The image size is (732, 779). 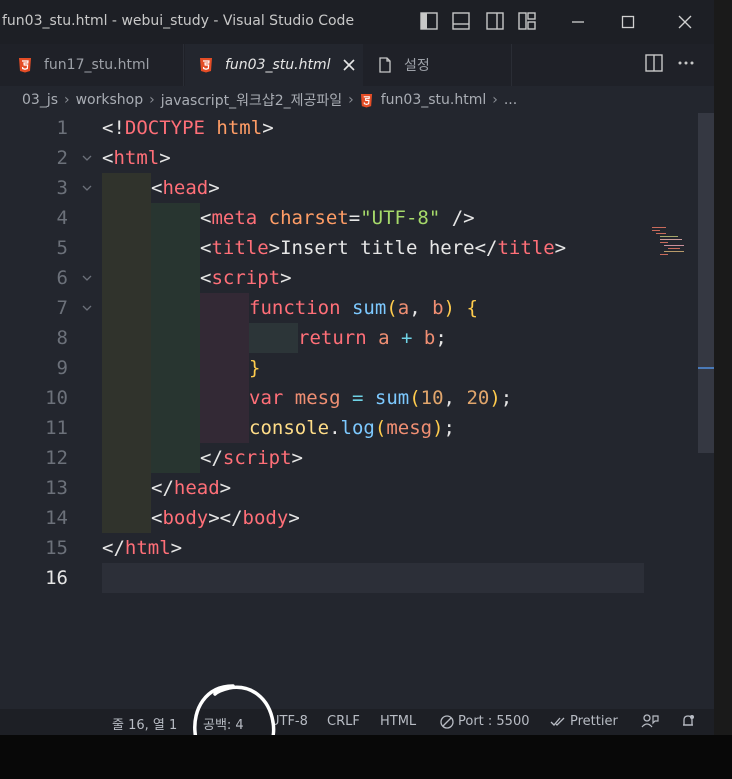 What do you see at coordinates (357, 428) in the screenshot?
I see `code-token: log` at bounding box center [357, 428].